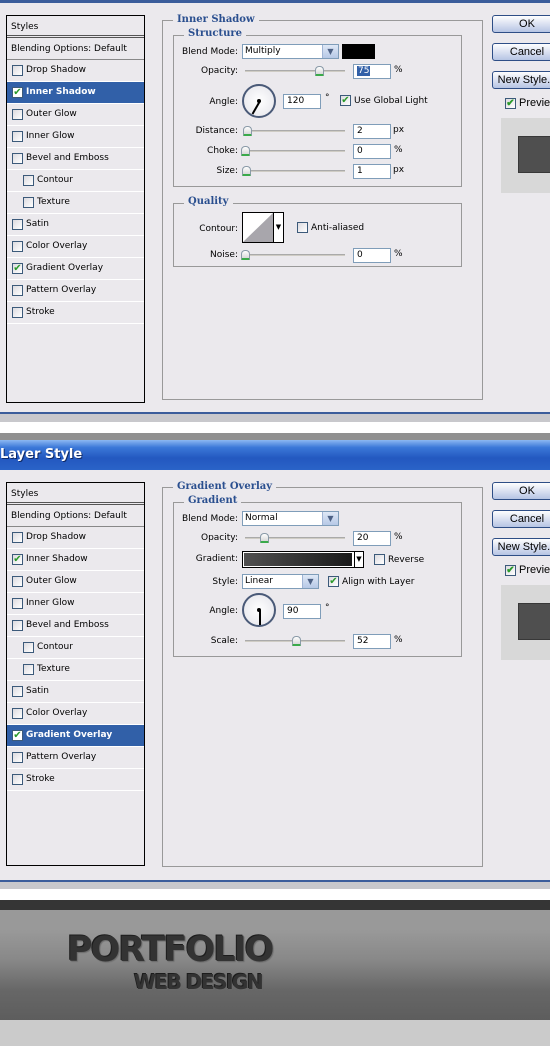  I want to click on style-item-satin: Satin, so click(75, 692).